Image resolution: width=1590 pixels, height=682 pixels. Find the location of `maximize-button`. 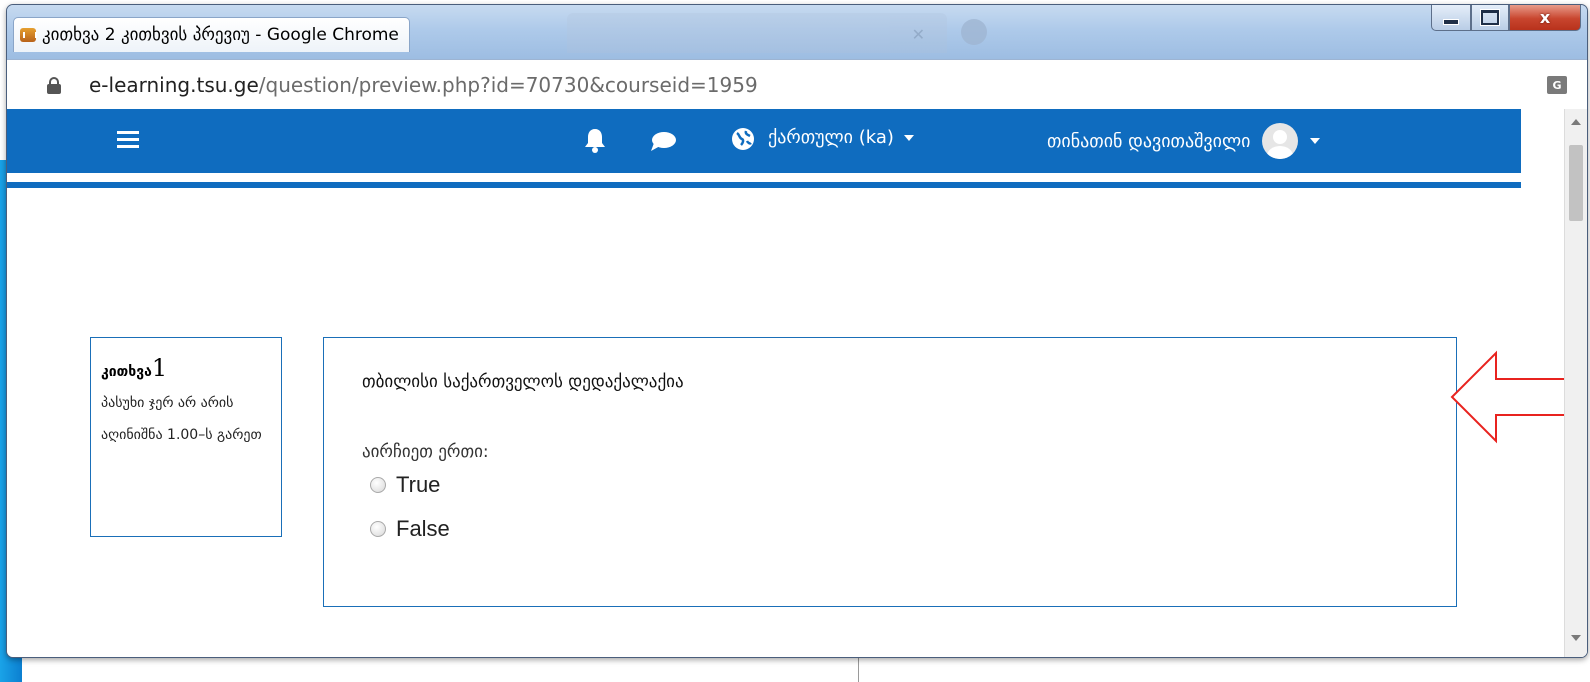

maximize-button is located at coordinates (1490, 18).